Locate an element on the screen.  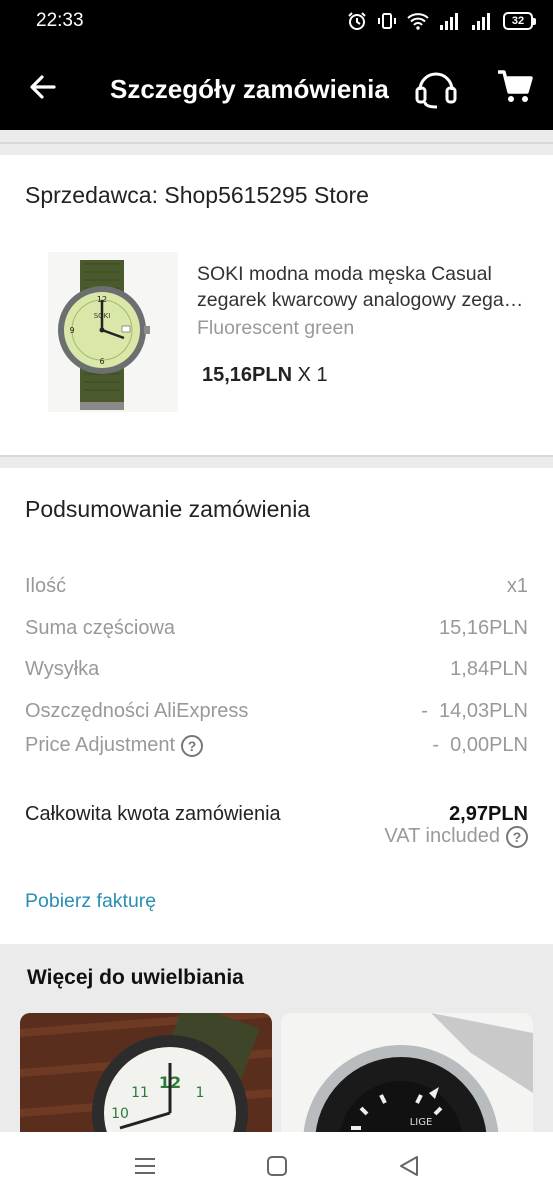
download-invoice-link: Pobierz fakturę is located at coordinates (90, 901).